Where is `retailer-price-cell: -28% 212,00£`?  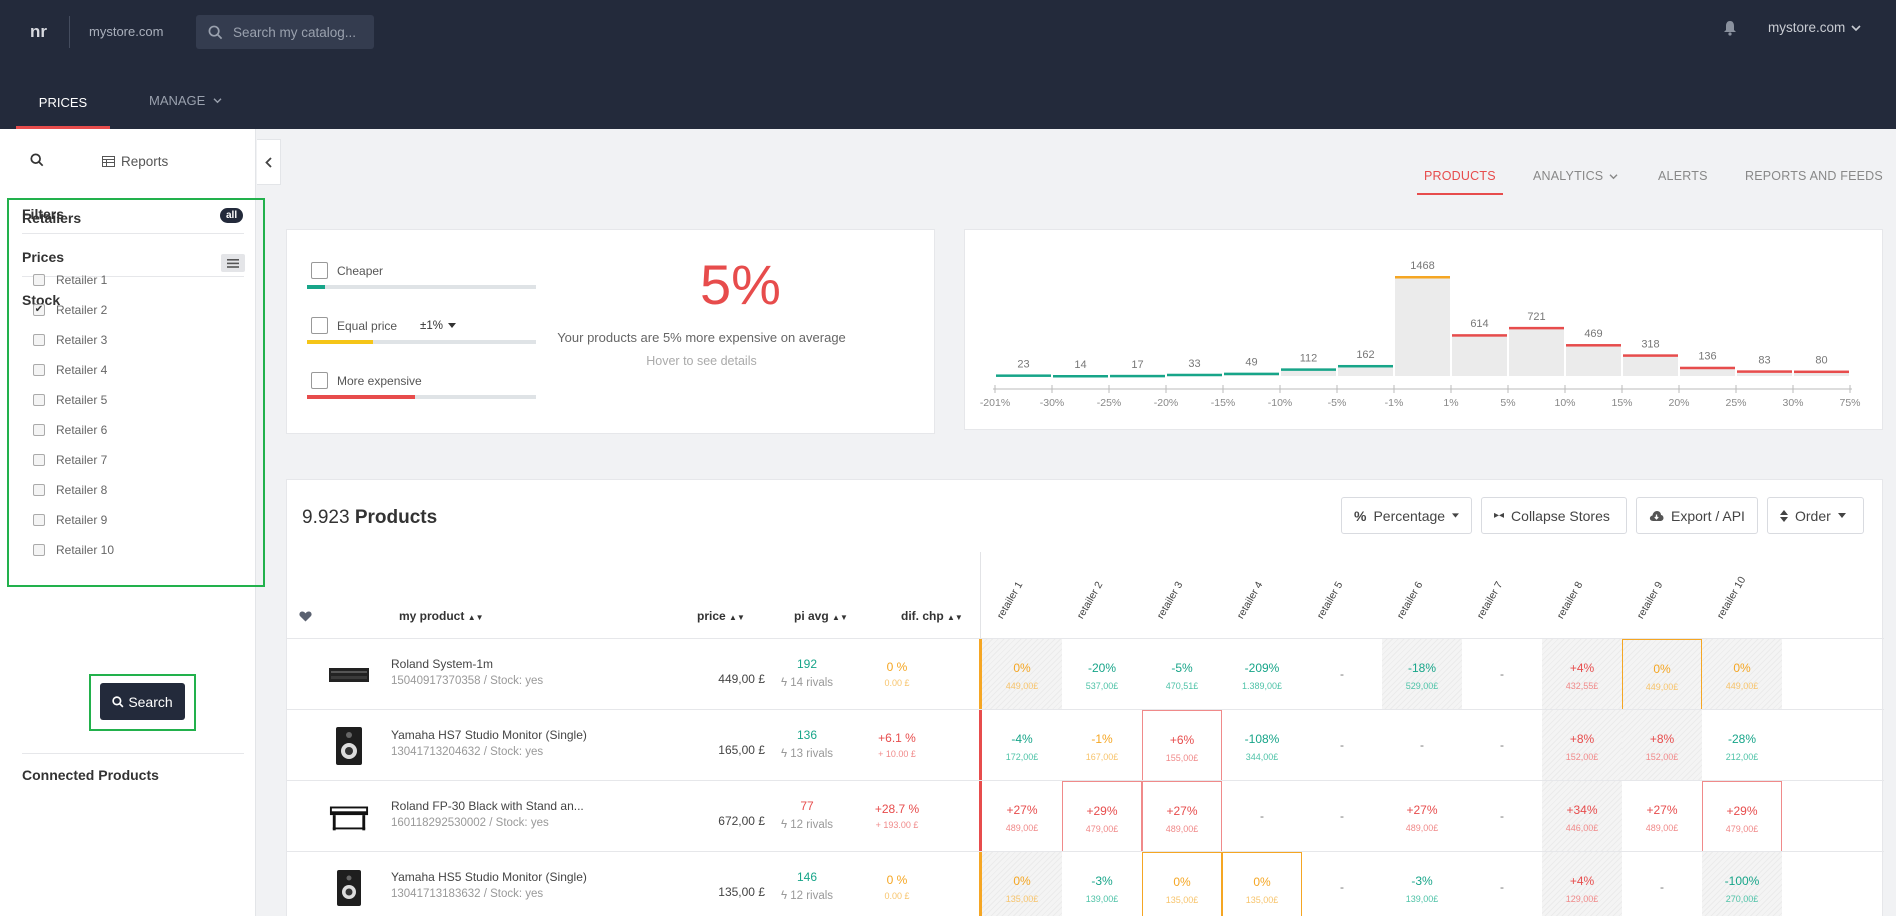 retailer-price-cell: -28% 212,00£ is located at coordinates (1742, 745).